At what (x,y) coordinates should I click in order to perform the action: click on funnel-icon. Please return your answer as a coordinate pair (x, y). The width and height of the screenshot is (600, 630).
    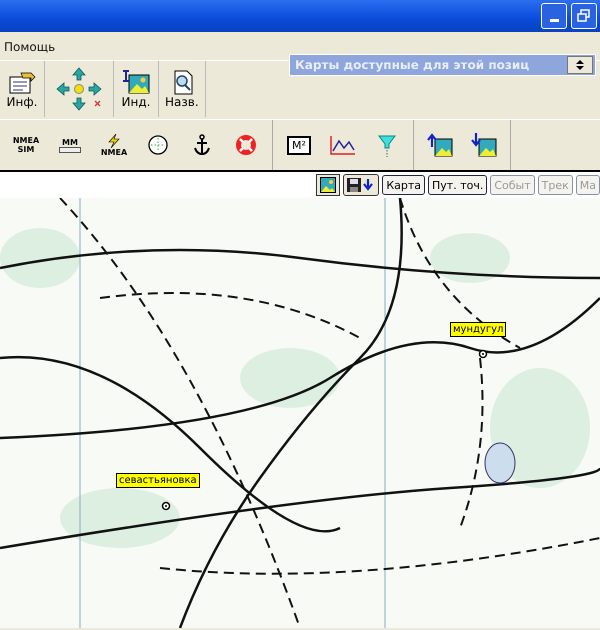
    Looking at the image, I should click on (387, 145).